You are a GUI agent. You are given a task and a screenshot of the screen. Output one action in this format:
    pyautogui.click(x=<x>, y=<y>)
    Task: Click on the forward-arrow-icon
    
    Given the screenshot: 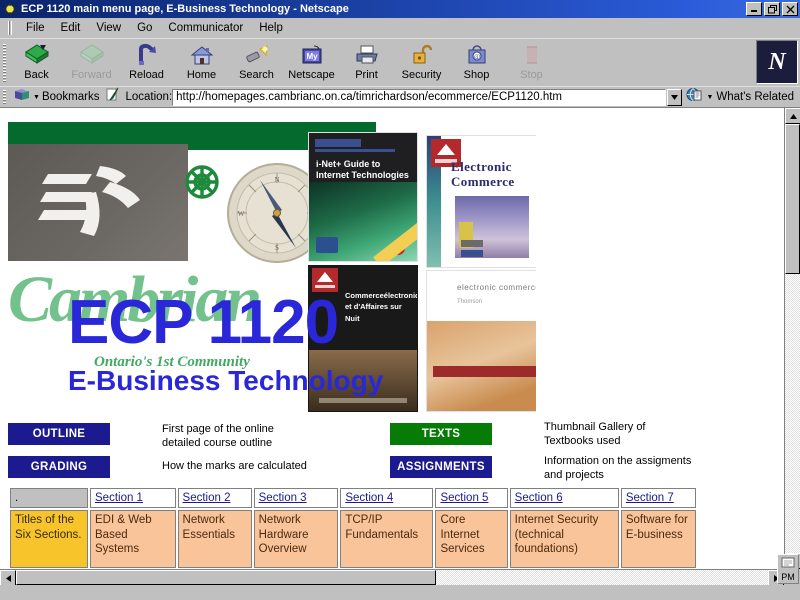 What is the action you would take?
    pyautogui.click(x=92, y=55)
    